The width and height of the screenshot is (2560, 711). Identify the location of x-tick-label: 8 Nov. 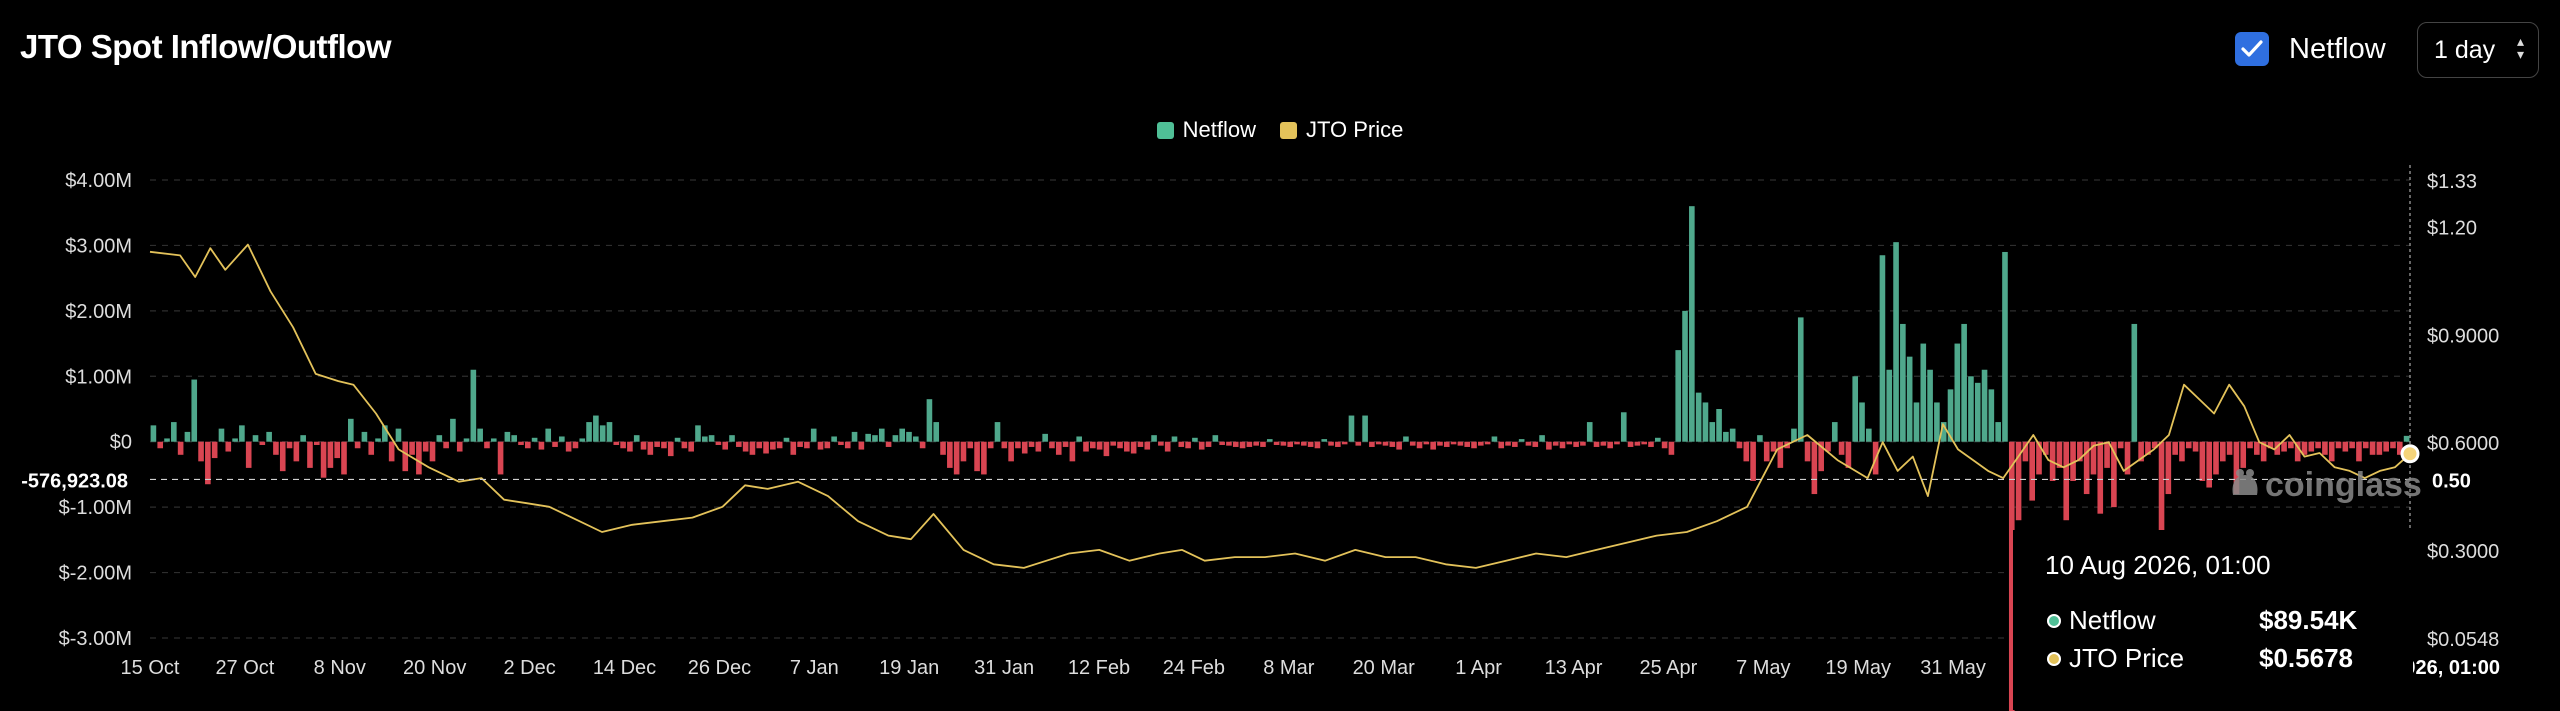
(340, 668).